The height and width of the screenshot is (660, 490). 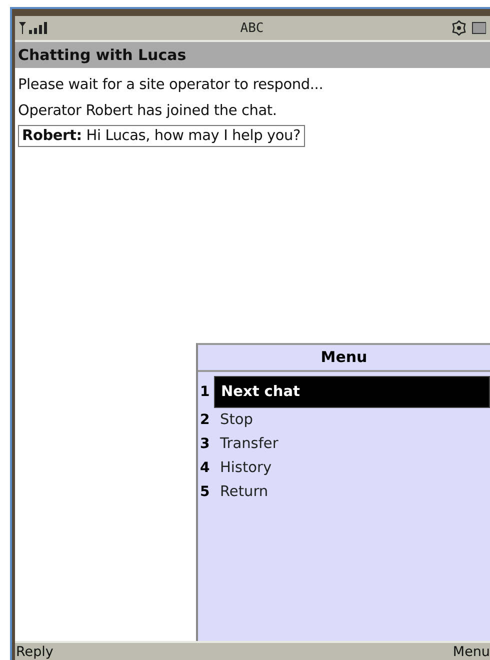 What do you see at coordinates (352, 392) in the screenshot?
I see `menu-item: Next chat` at bounding box center [352, 392].